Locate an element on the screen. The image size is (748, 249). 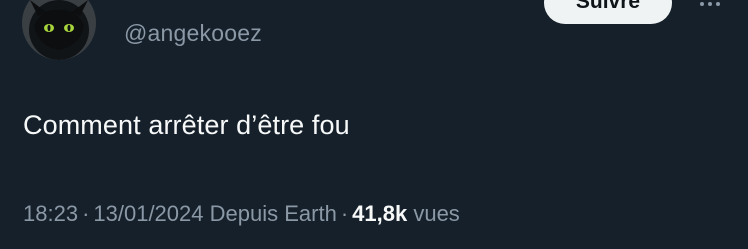
views-label: vues is located at coordinates (436, 213).